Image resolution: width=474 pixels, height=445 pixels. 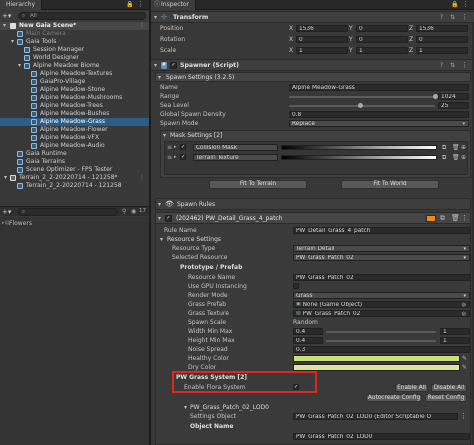 What do you see at coordinates (382, 39) in the screenshot?
I see `transform-y-field: 0` at bounding box center [382, 39].